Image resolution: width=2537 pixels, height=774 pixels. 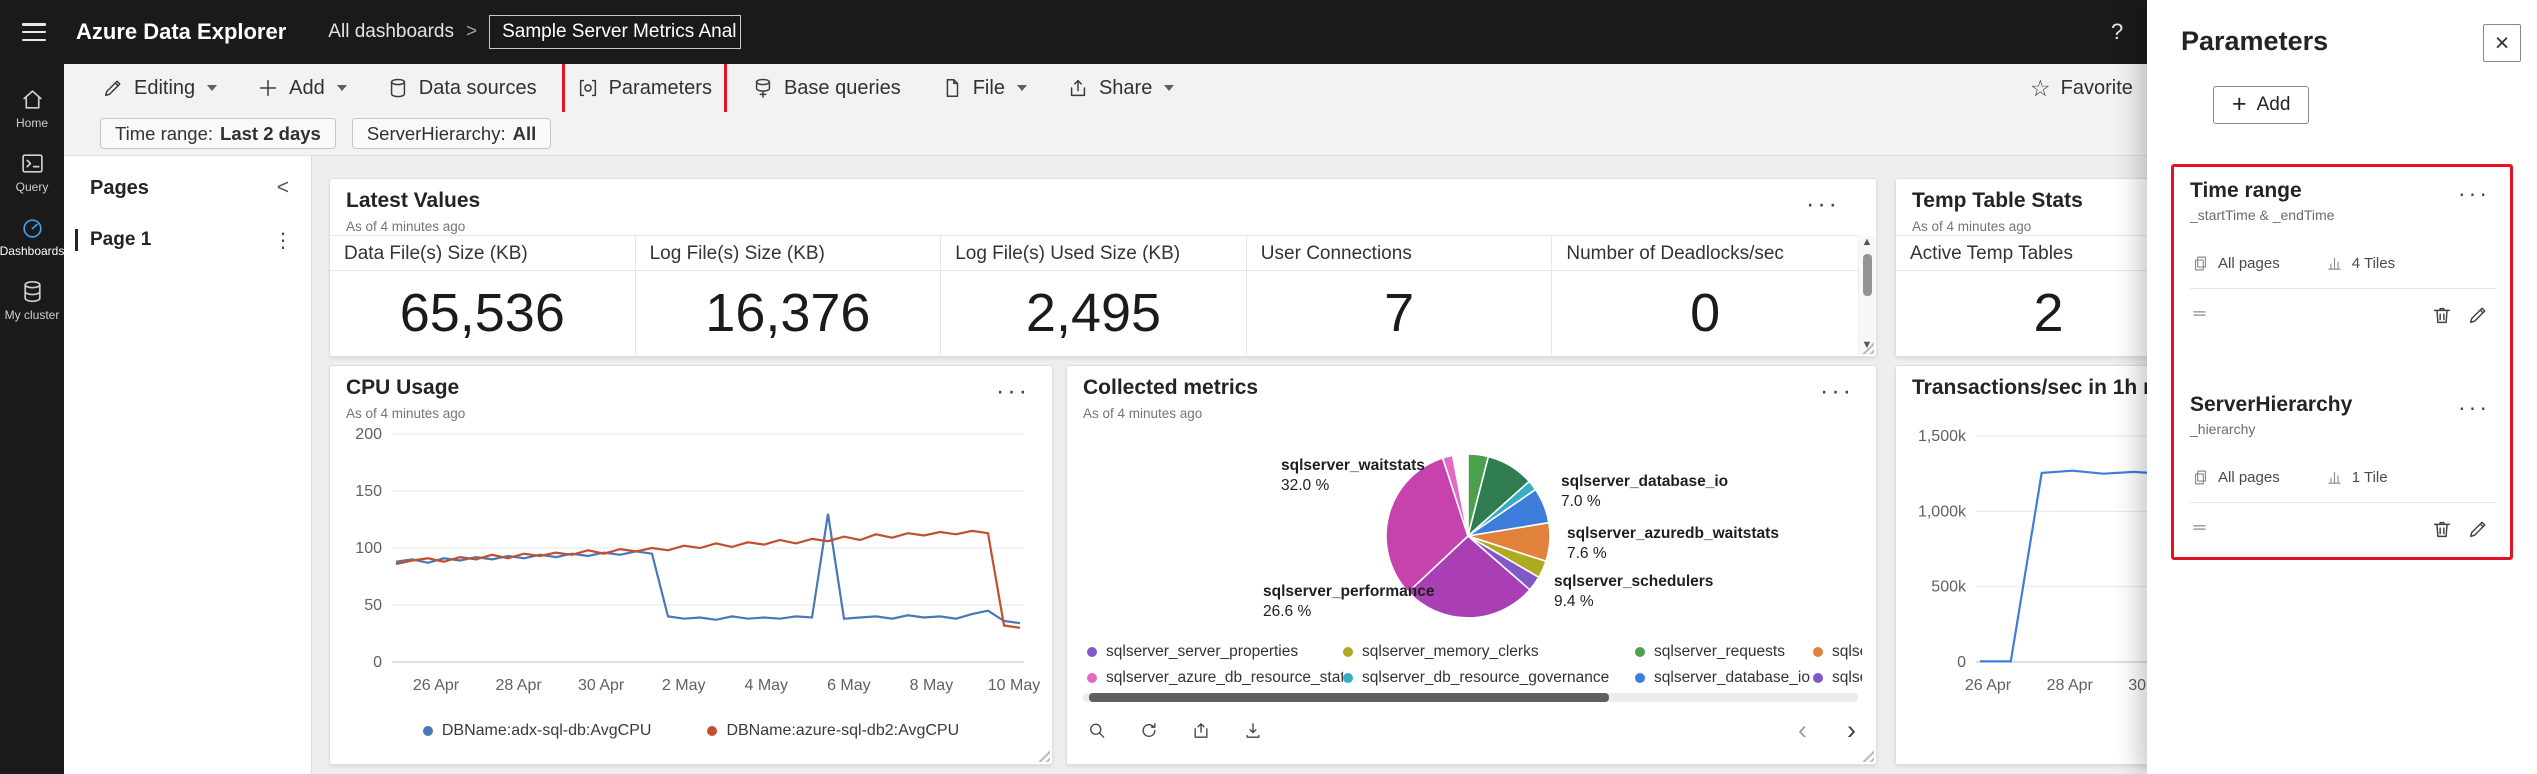 I want to click on base-queries-button: Base queries, so click(x=826, y=88).